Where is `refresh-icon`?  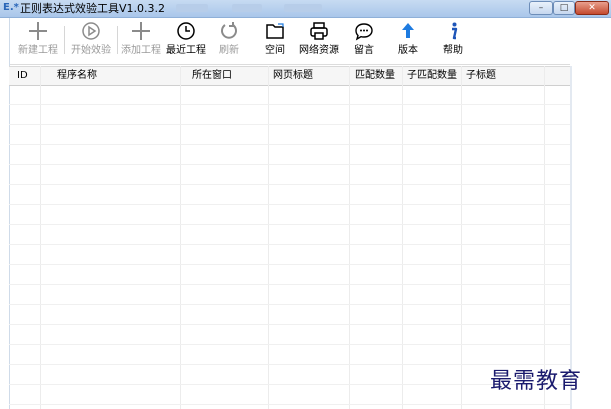
refresh-icon is located at coordinates (229, 32).